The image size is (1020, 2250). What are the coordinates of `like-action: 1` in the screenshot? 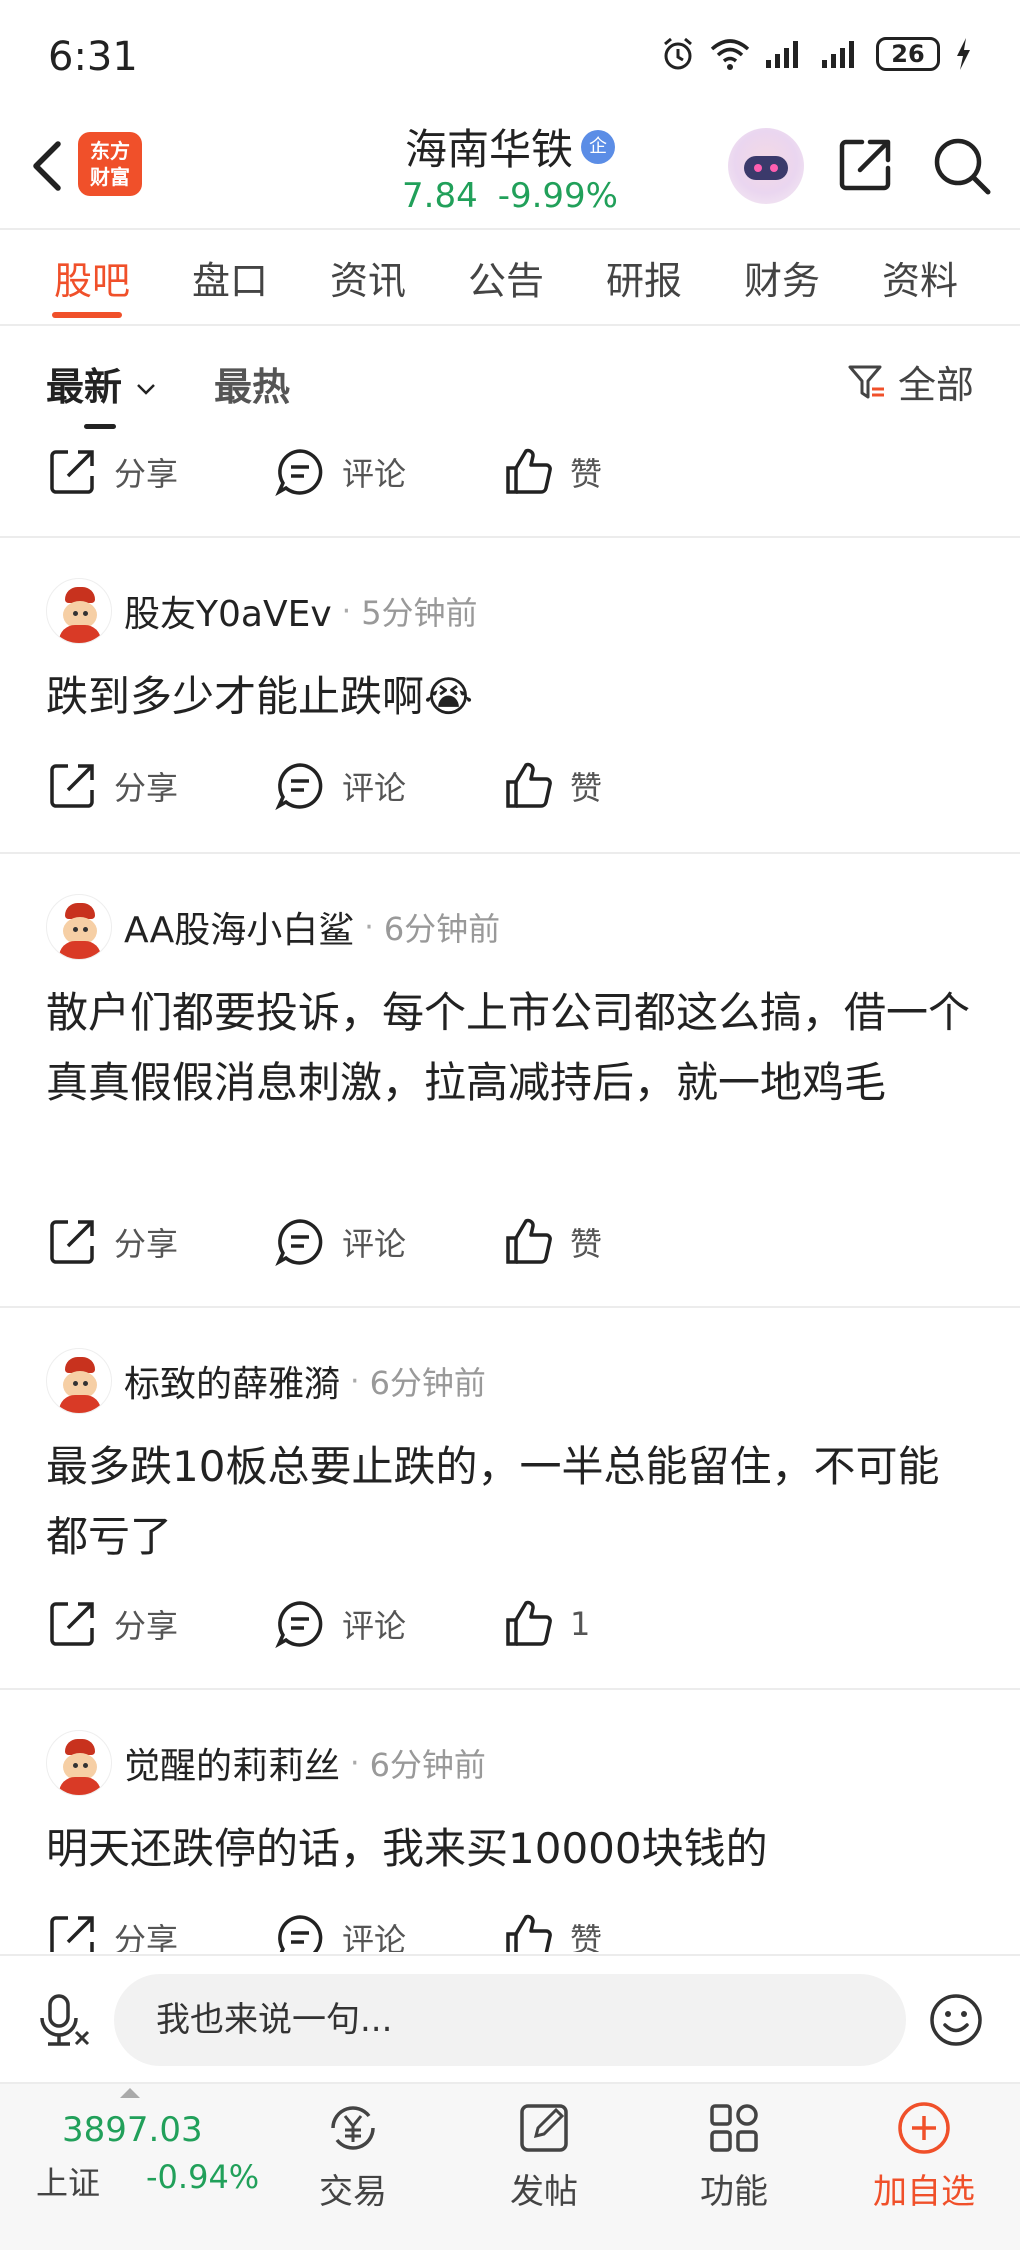 It's located at (546, 1624).